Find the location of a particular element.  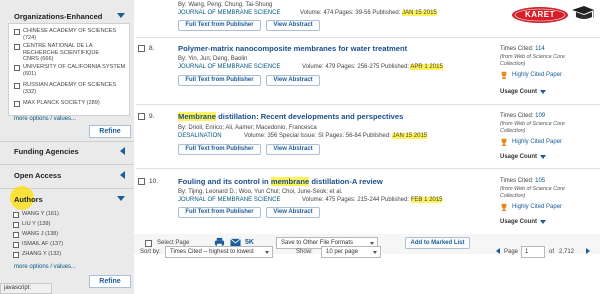

times-cited-label: Times Cited: is located at coordinates (517, 49).